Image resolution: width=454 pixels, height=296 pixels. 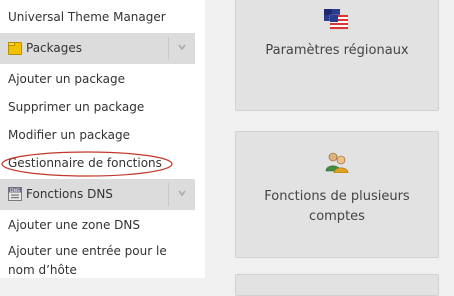 I want to click on sidebar-link-gestionnaire-fonctions: Gestionnaire de fonctions, so click(x=85, y=163).